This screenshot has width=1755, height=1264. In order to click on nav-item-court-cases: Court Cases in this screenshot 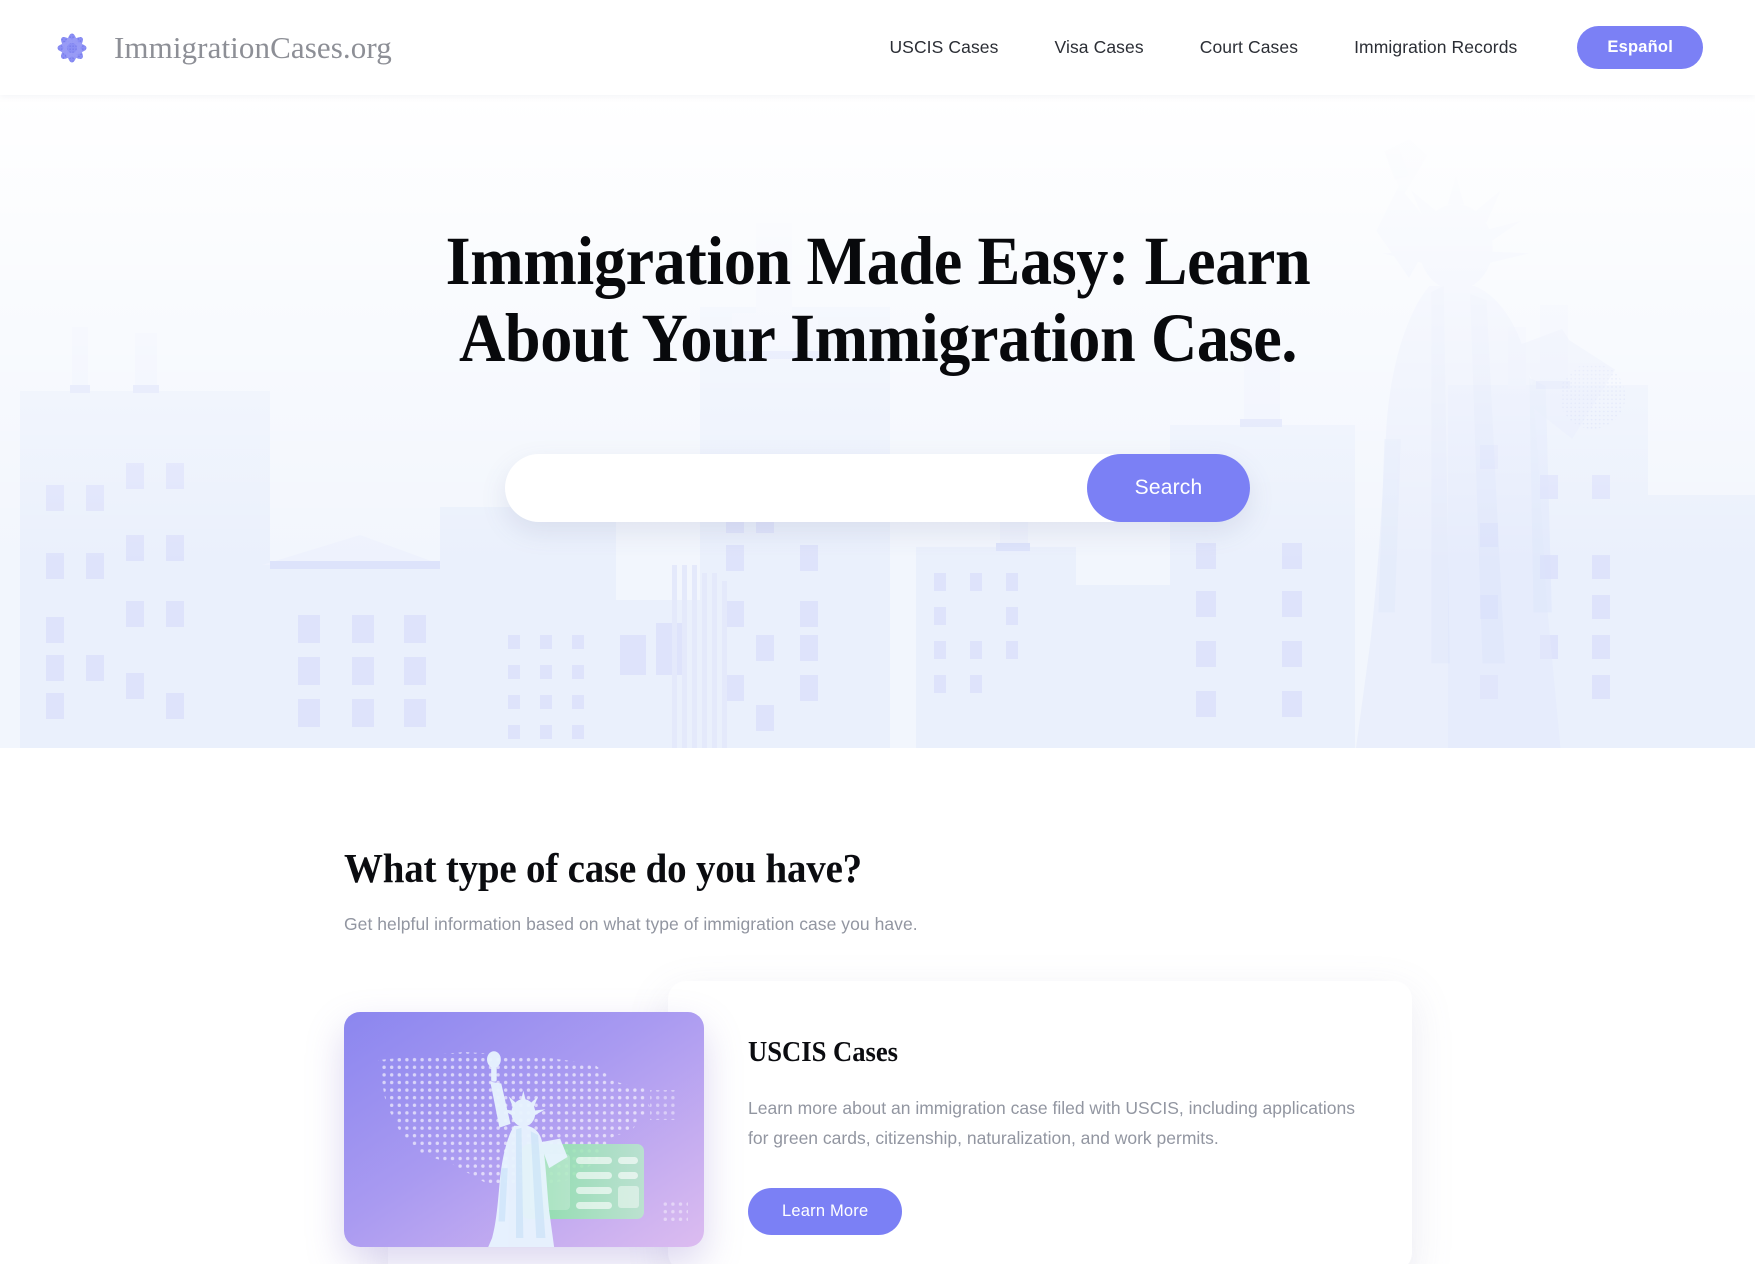, I will do `click(1249, 47)`.